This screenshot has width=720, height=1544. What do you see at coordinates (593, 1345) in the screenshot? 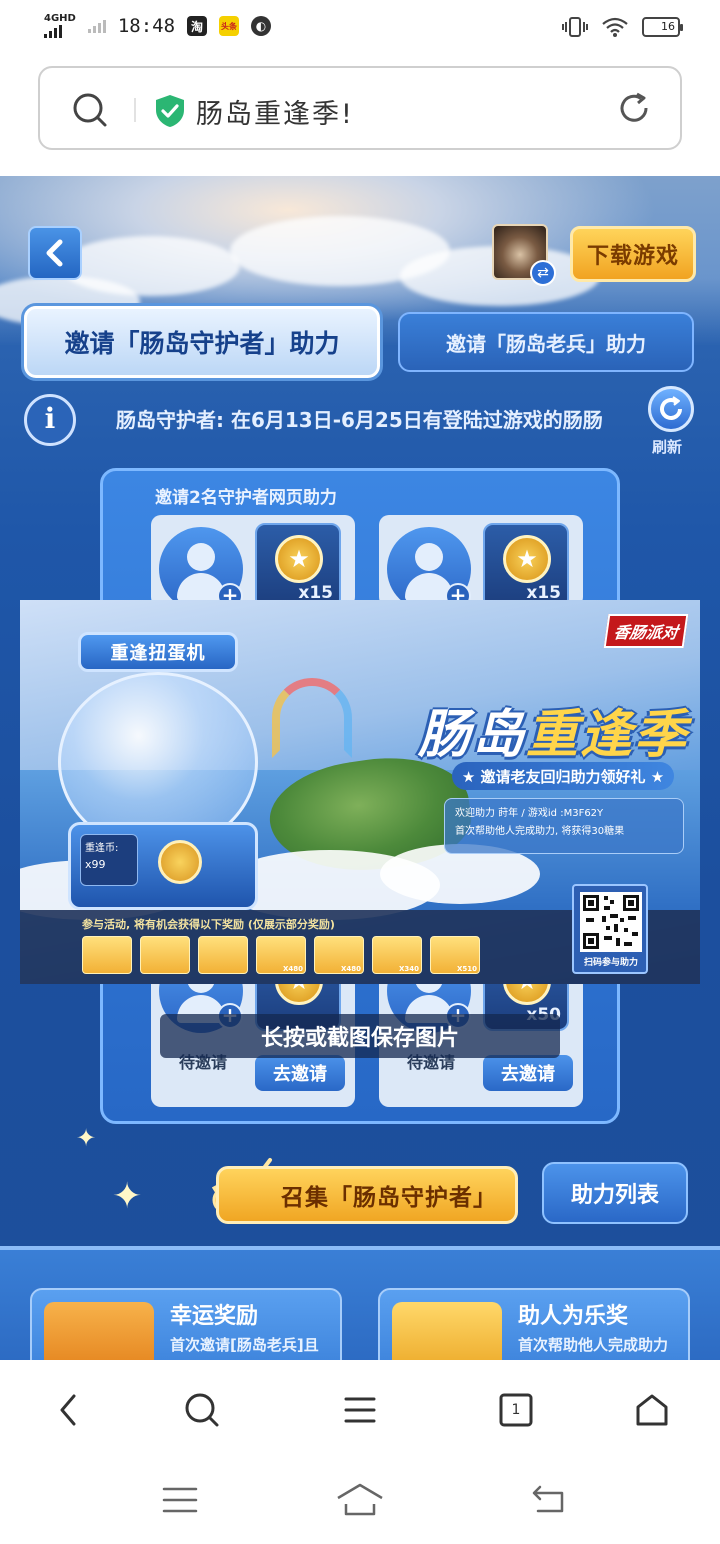
I see `reward-card-subtitle: 首次帮助他人完成助力` at bounding box center [593, 1345].